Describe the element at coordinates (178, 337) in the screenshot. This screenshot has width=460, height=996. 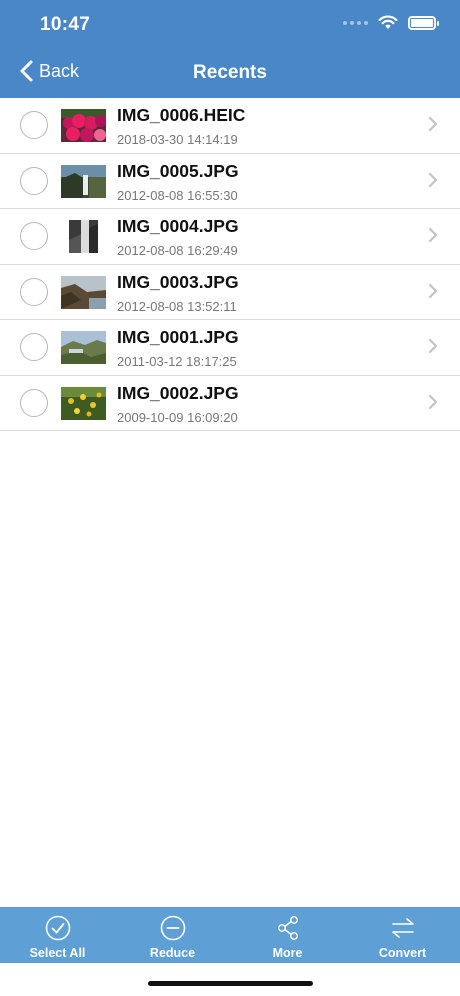
I see `file-name: IMG_0001.JPG` at that location.